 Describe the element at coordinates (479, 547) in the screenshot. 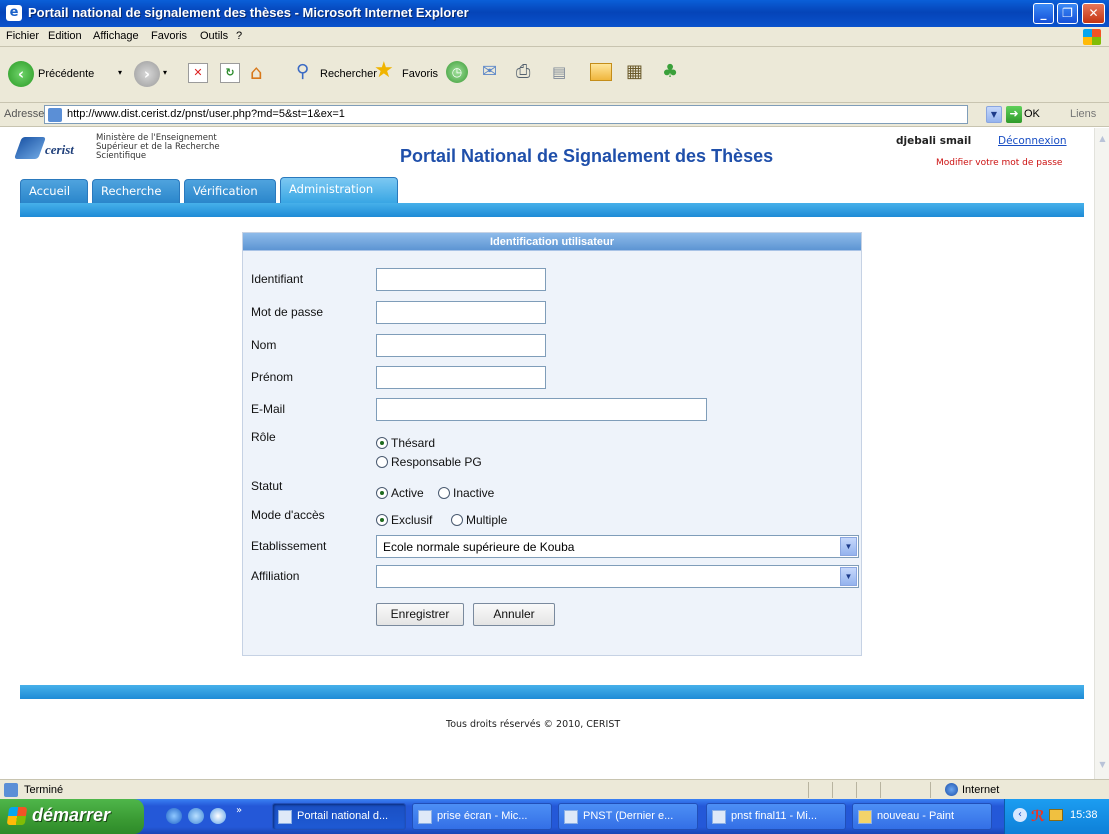

I see `etablissement-value: Ecole normale supérieure de Kouba` at that location.